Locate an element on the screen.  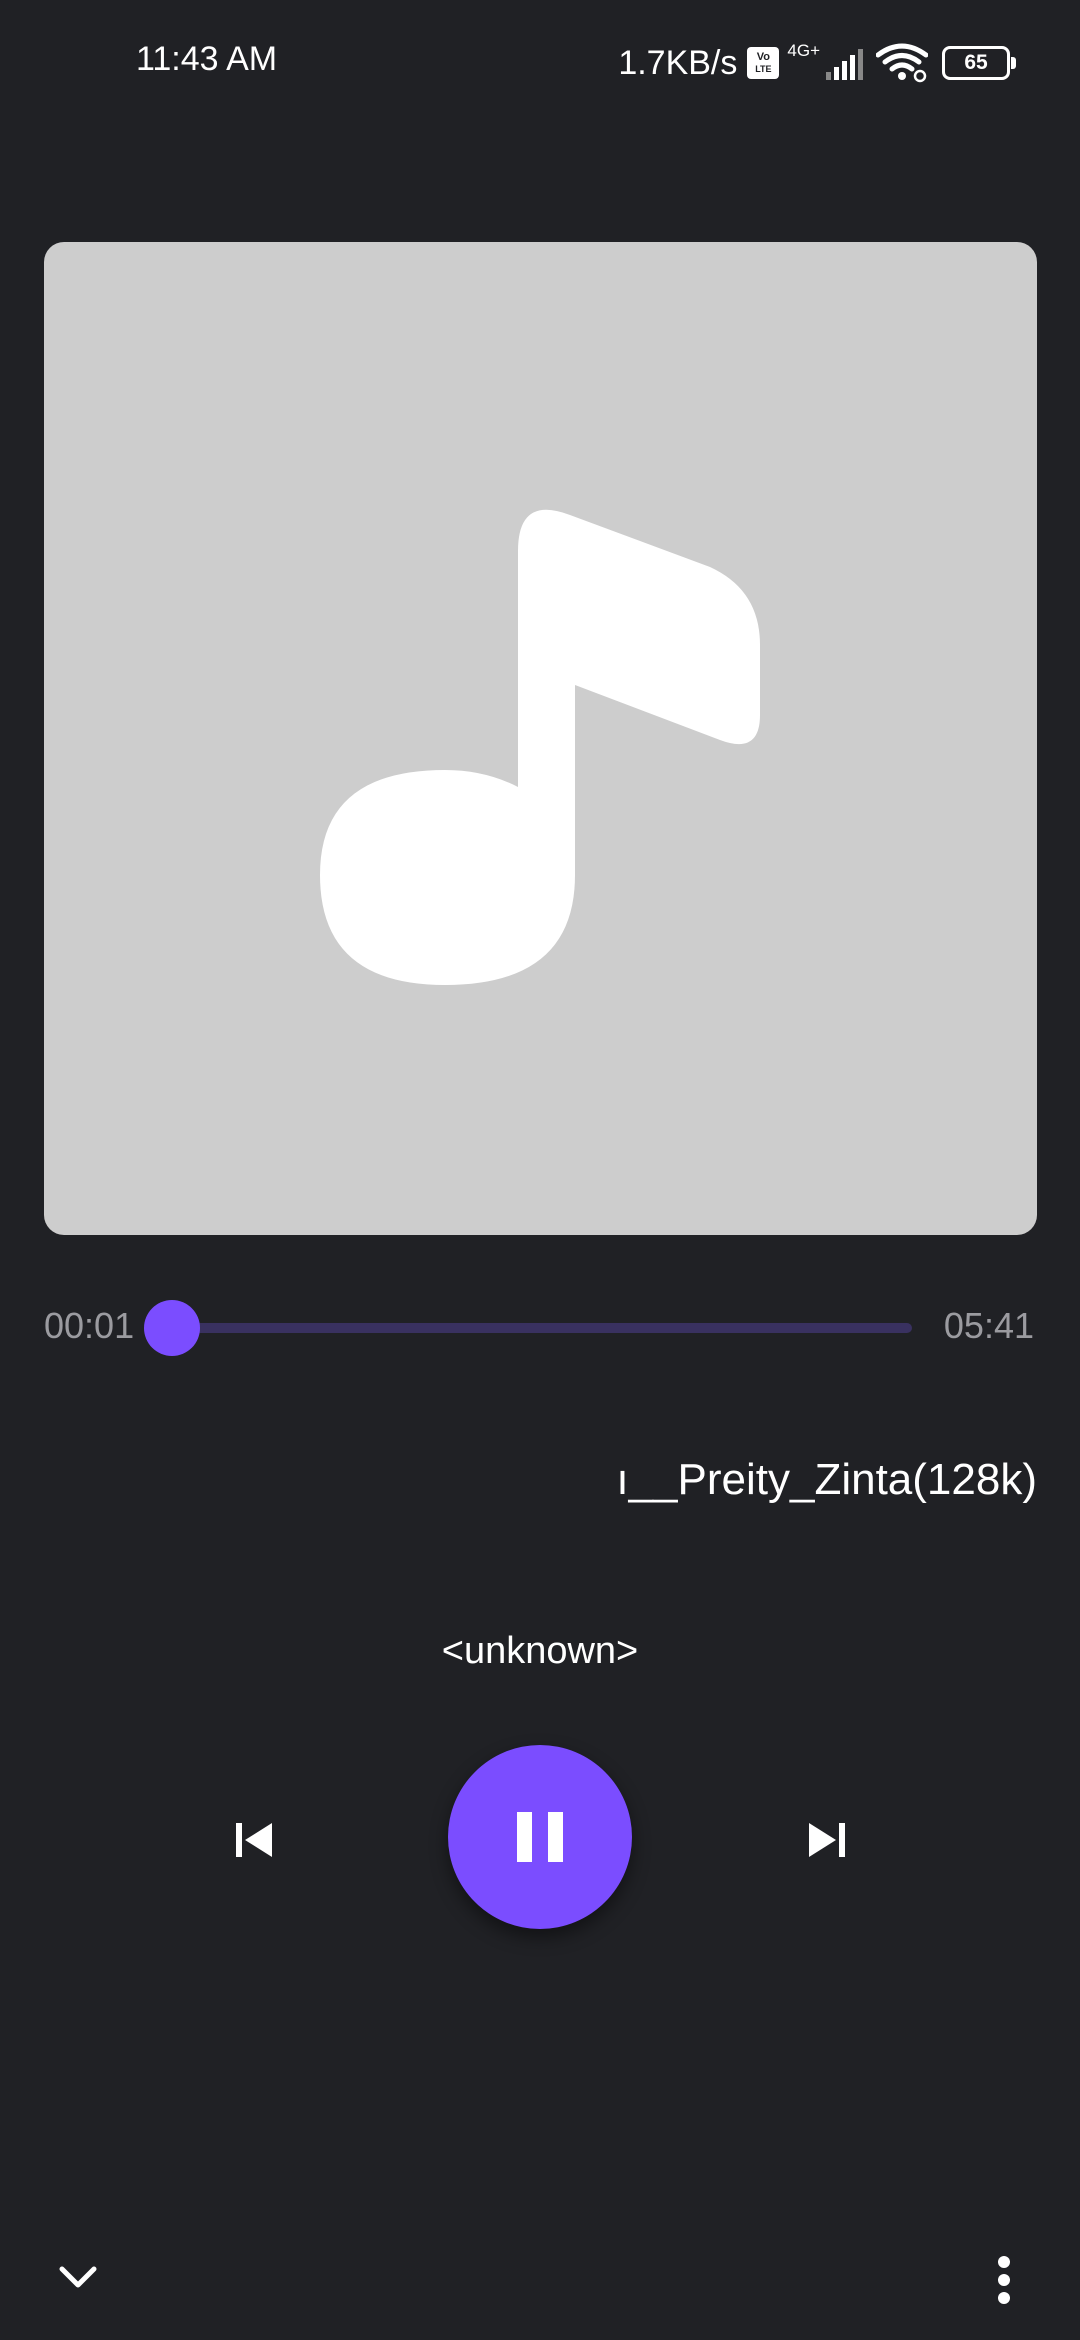
previous-button is located at coordinates (254, 1840).